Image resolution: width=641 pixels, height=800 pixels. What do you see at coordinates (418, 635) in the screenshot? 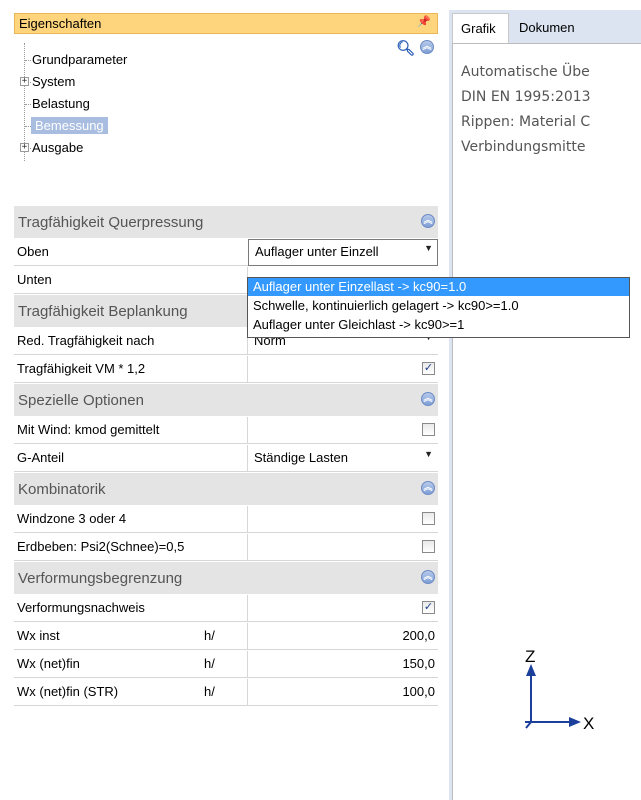
I see `row-value: 200,0` at bounding box center [418, 635].